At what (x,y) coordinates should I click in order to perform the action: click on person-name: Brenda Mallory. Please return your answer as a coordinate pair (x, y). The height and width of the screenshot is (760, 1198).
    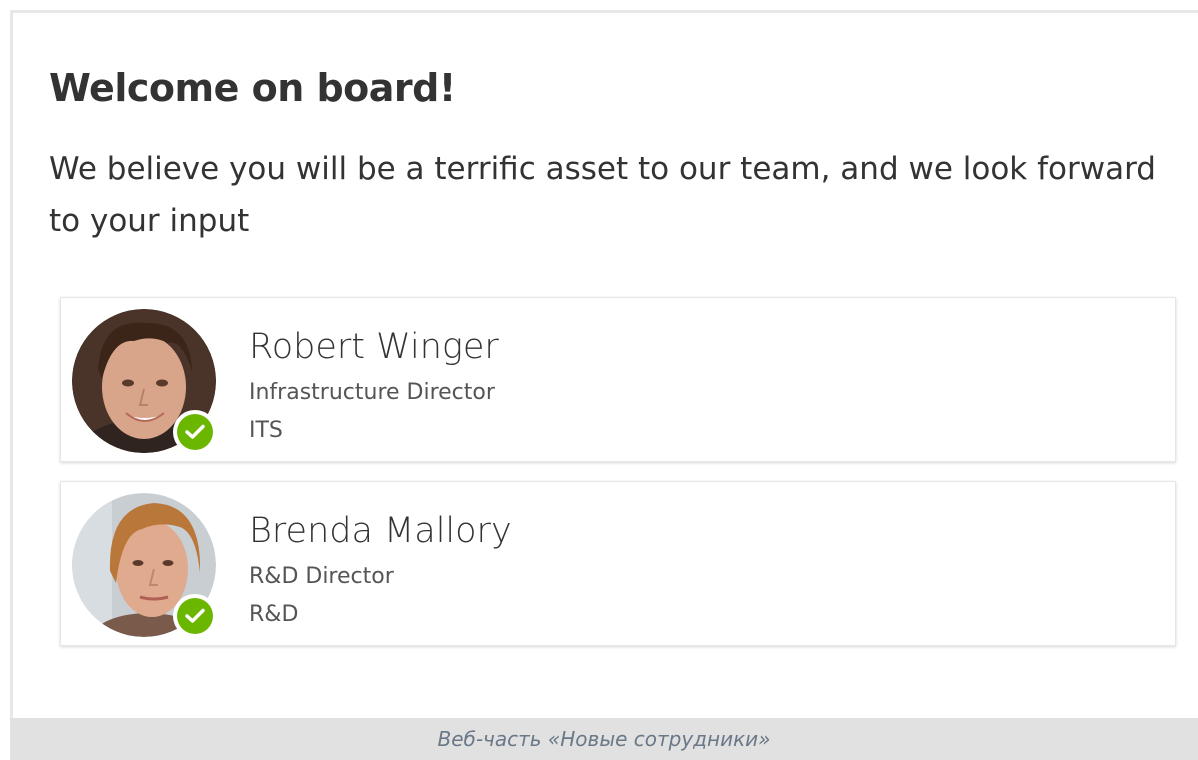
    Looking at the image, I should click on (699, 531).